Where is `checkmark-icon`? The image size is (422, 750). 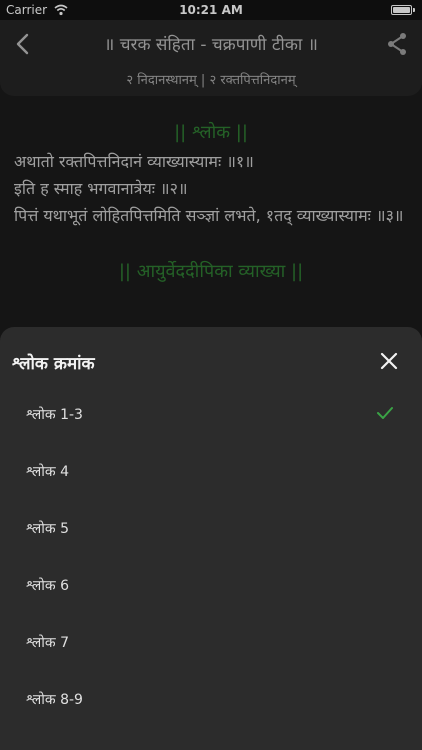
checkmark-icon is located at coordinates (385, 413).